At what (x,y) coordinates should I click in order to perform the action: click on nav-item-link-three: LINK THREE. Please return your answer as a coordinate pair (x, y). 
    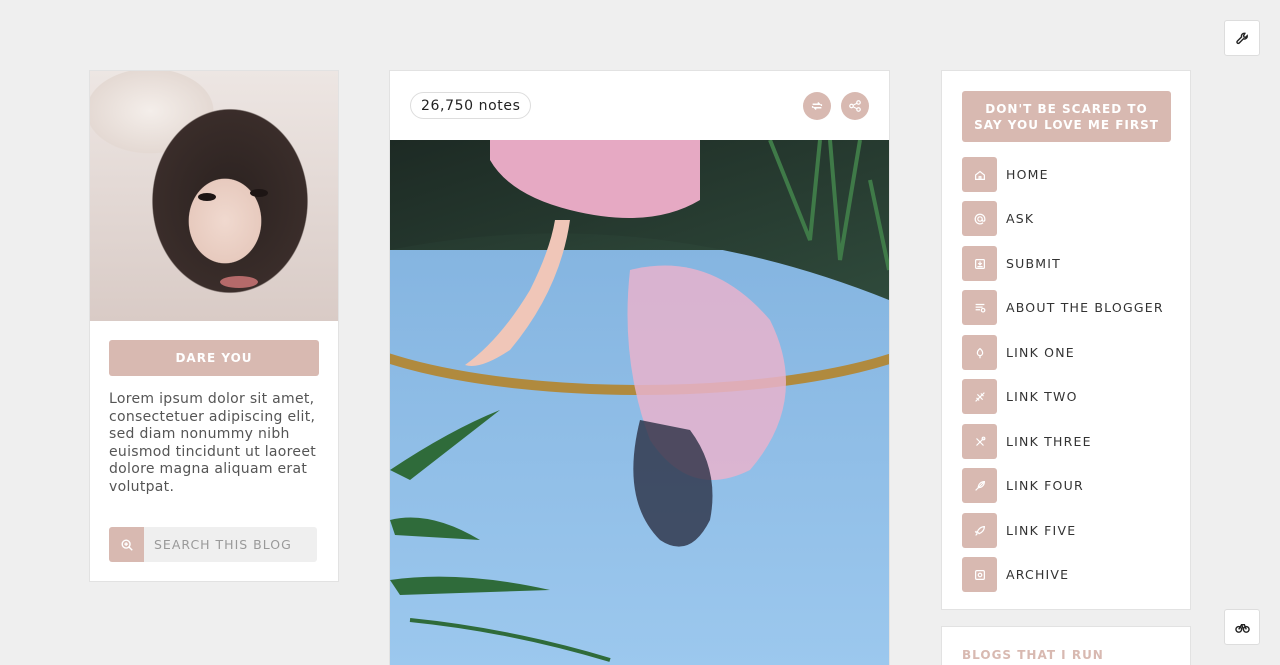
    Looking at the image, I should click on (1067, 441).